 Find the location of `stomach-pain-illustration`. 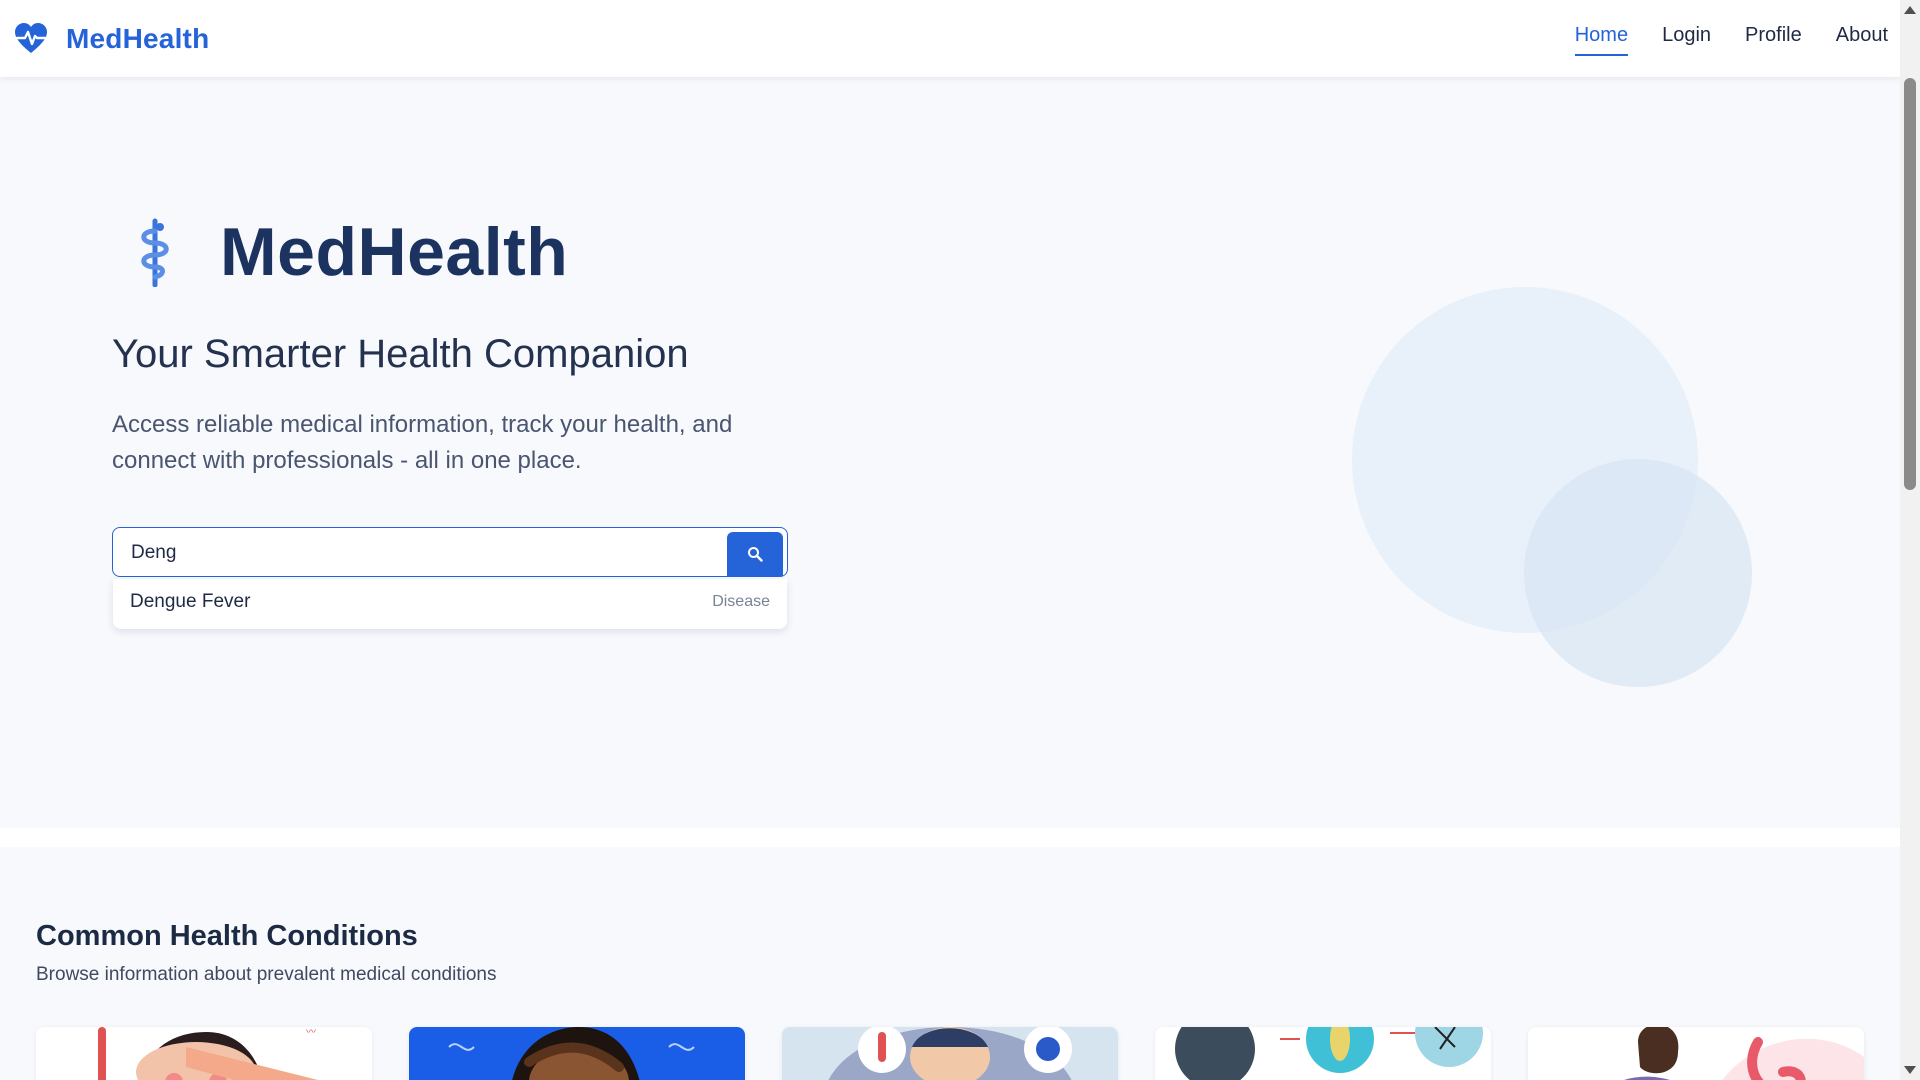

stomach-pain-illustration is located at coordinates (1696, 1053).